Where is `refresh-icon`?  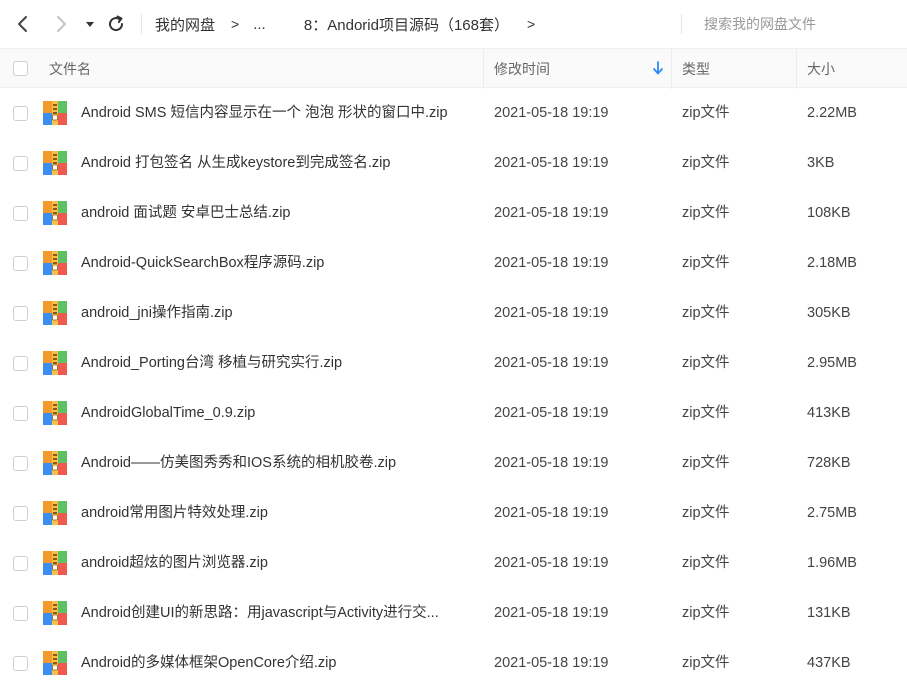 refresh-icon is located at coordinates (116, 23).